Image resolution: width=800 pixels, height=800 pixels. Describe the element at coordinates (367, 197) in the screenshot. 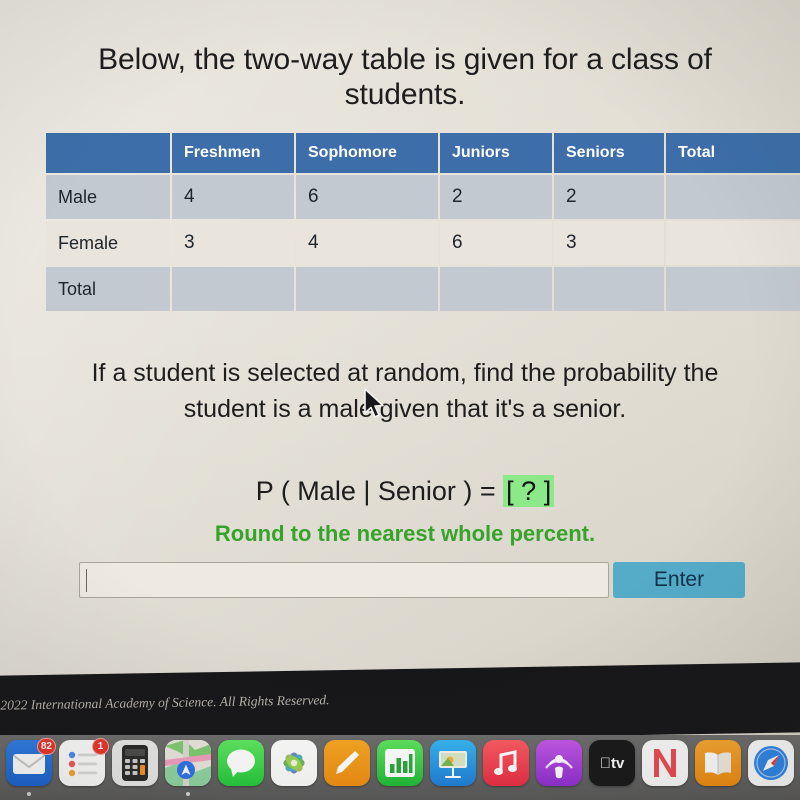

I see `cell-male-sophomore: 6` at that location.